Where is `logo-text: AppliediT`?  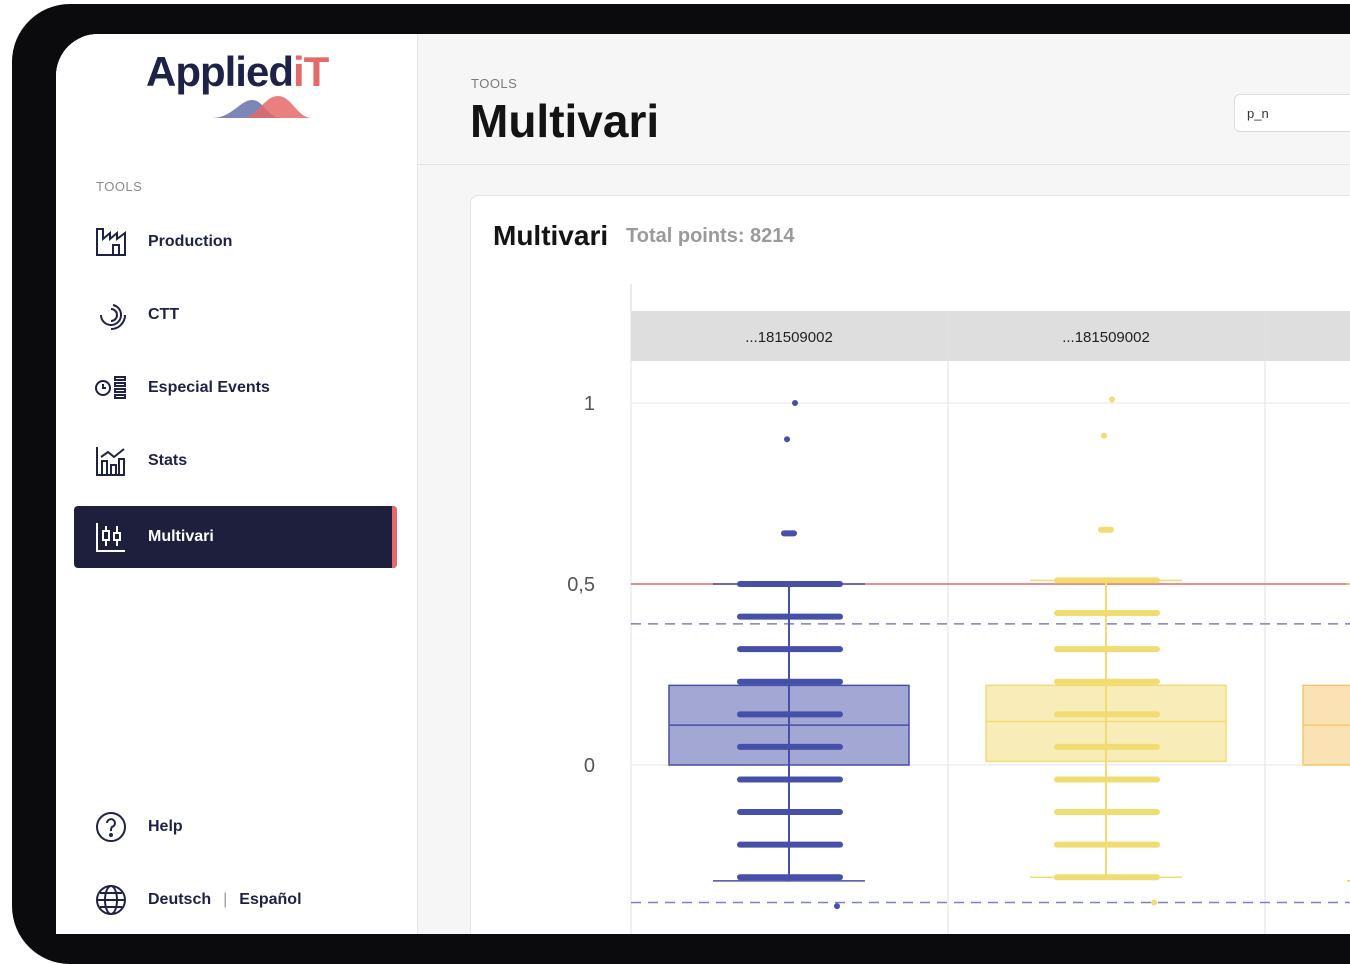
logo-text: AppliediT is located at coordinates (237, 71).